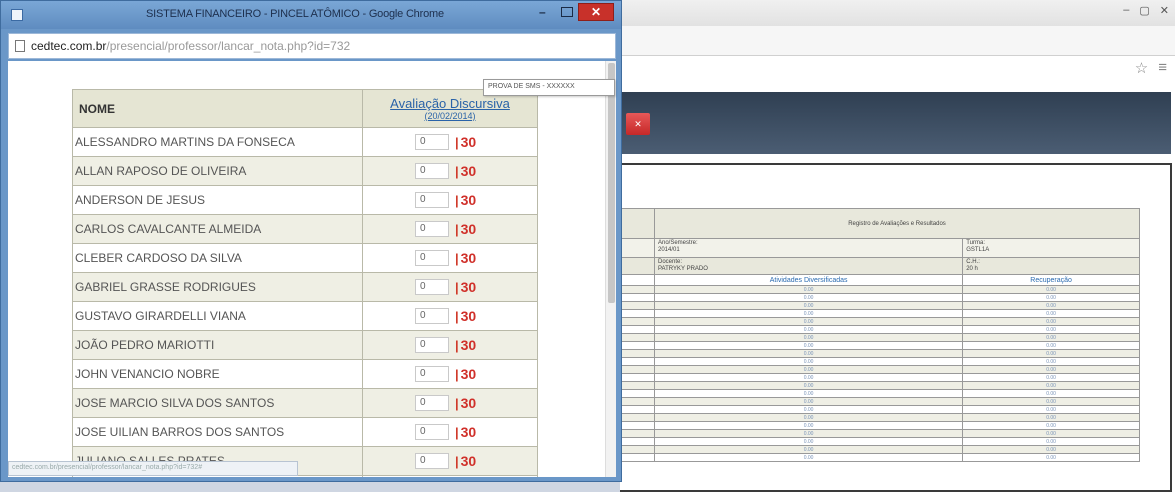  What do you see at coordinates (542, 12) in the screenshot?
I see `minimize-button: –` at bounding box center [542, 12].